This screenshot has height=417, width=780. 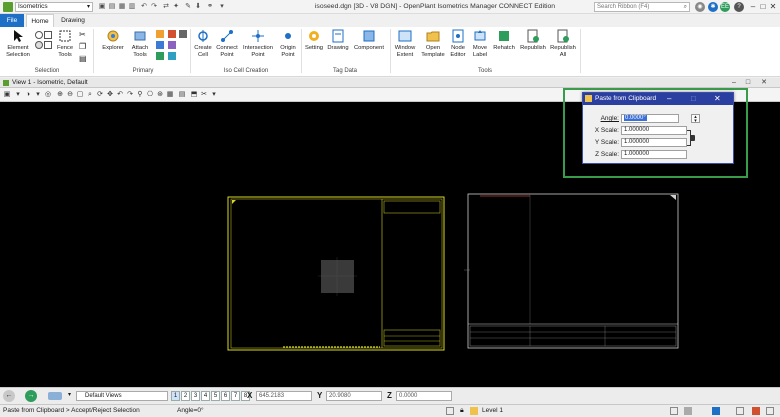 What do you see at coordinates (492, 410) in the screenshot?
I see `active-level: Level 1` at bounding box center [492, 410].